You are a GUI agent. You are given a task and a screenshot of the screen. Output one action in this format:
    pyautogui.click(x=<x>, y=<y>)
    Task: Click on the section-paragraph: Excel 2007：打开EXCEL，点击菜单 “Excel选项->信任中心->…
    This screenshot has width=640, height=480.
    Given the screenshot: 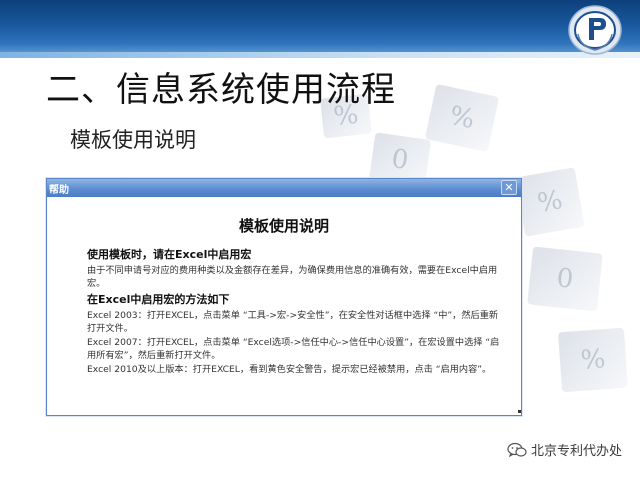 What is the action you would take?
    pyautogui.click(x=293, y=349)
    